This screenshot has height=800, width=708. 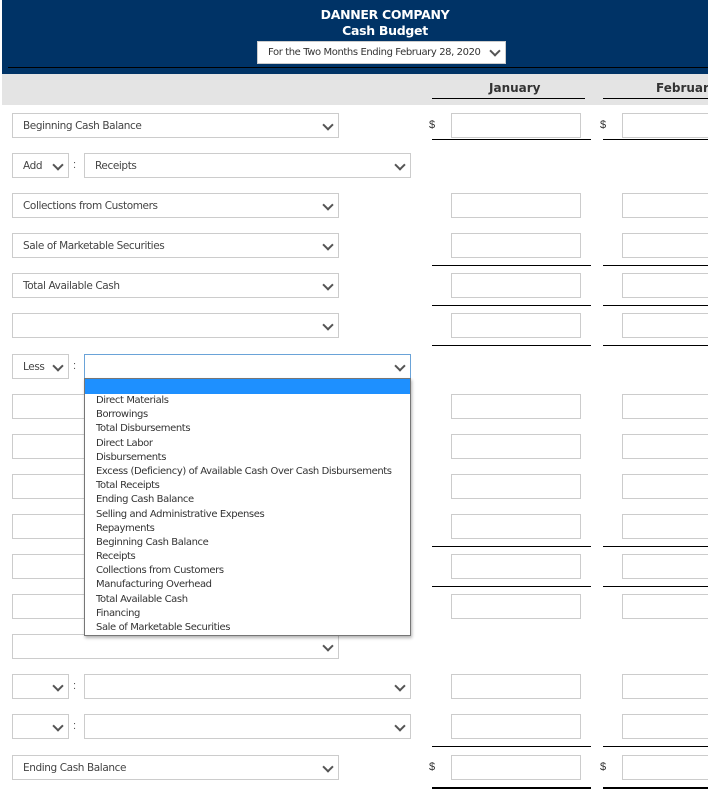 I want to click on column-header-rule, so click(x=508, y=98).